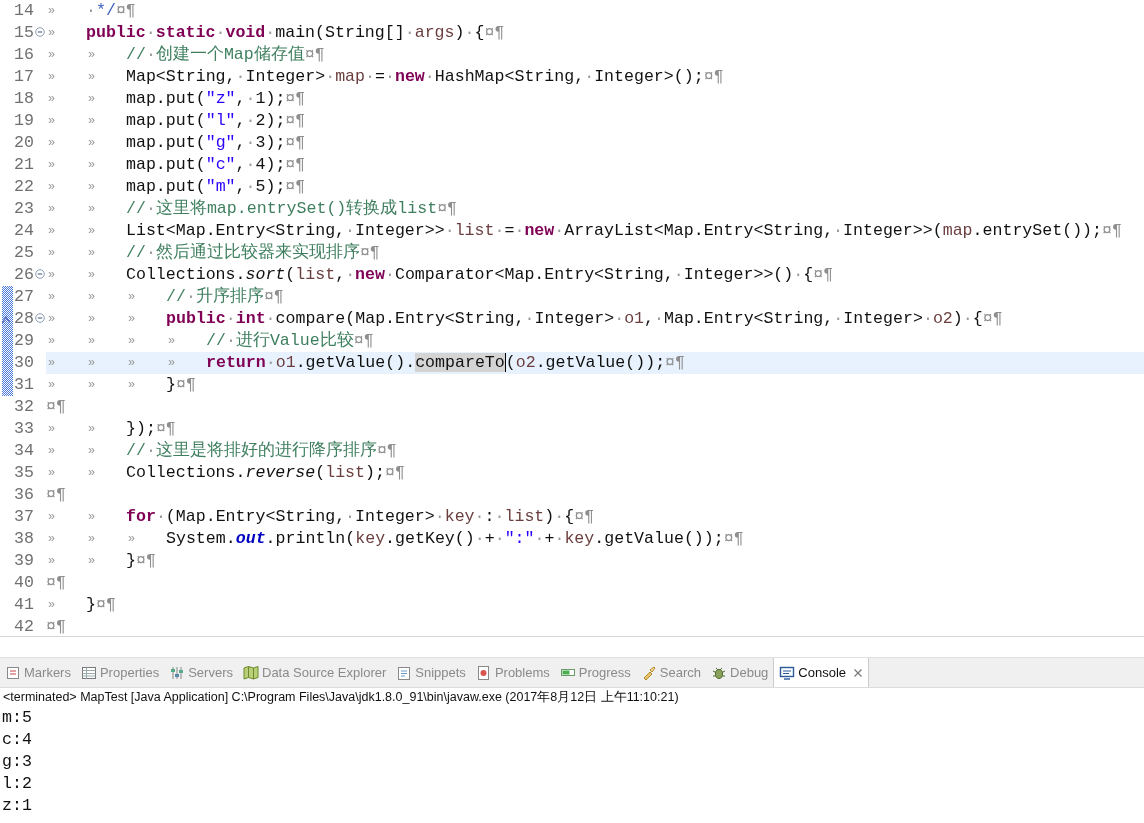  Describe the element at coordinates (177, 672) in the screenshot. I see `sliders-icon` at that location.